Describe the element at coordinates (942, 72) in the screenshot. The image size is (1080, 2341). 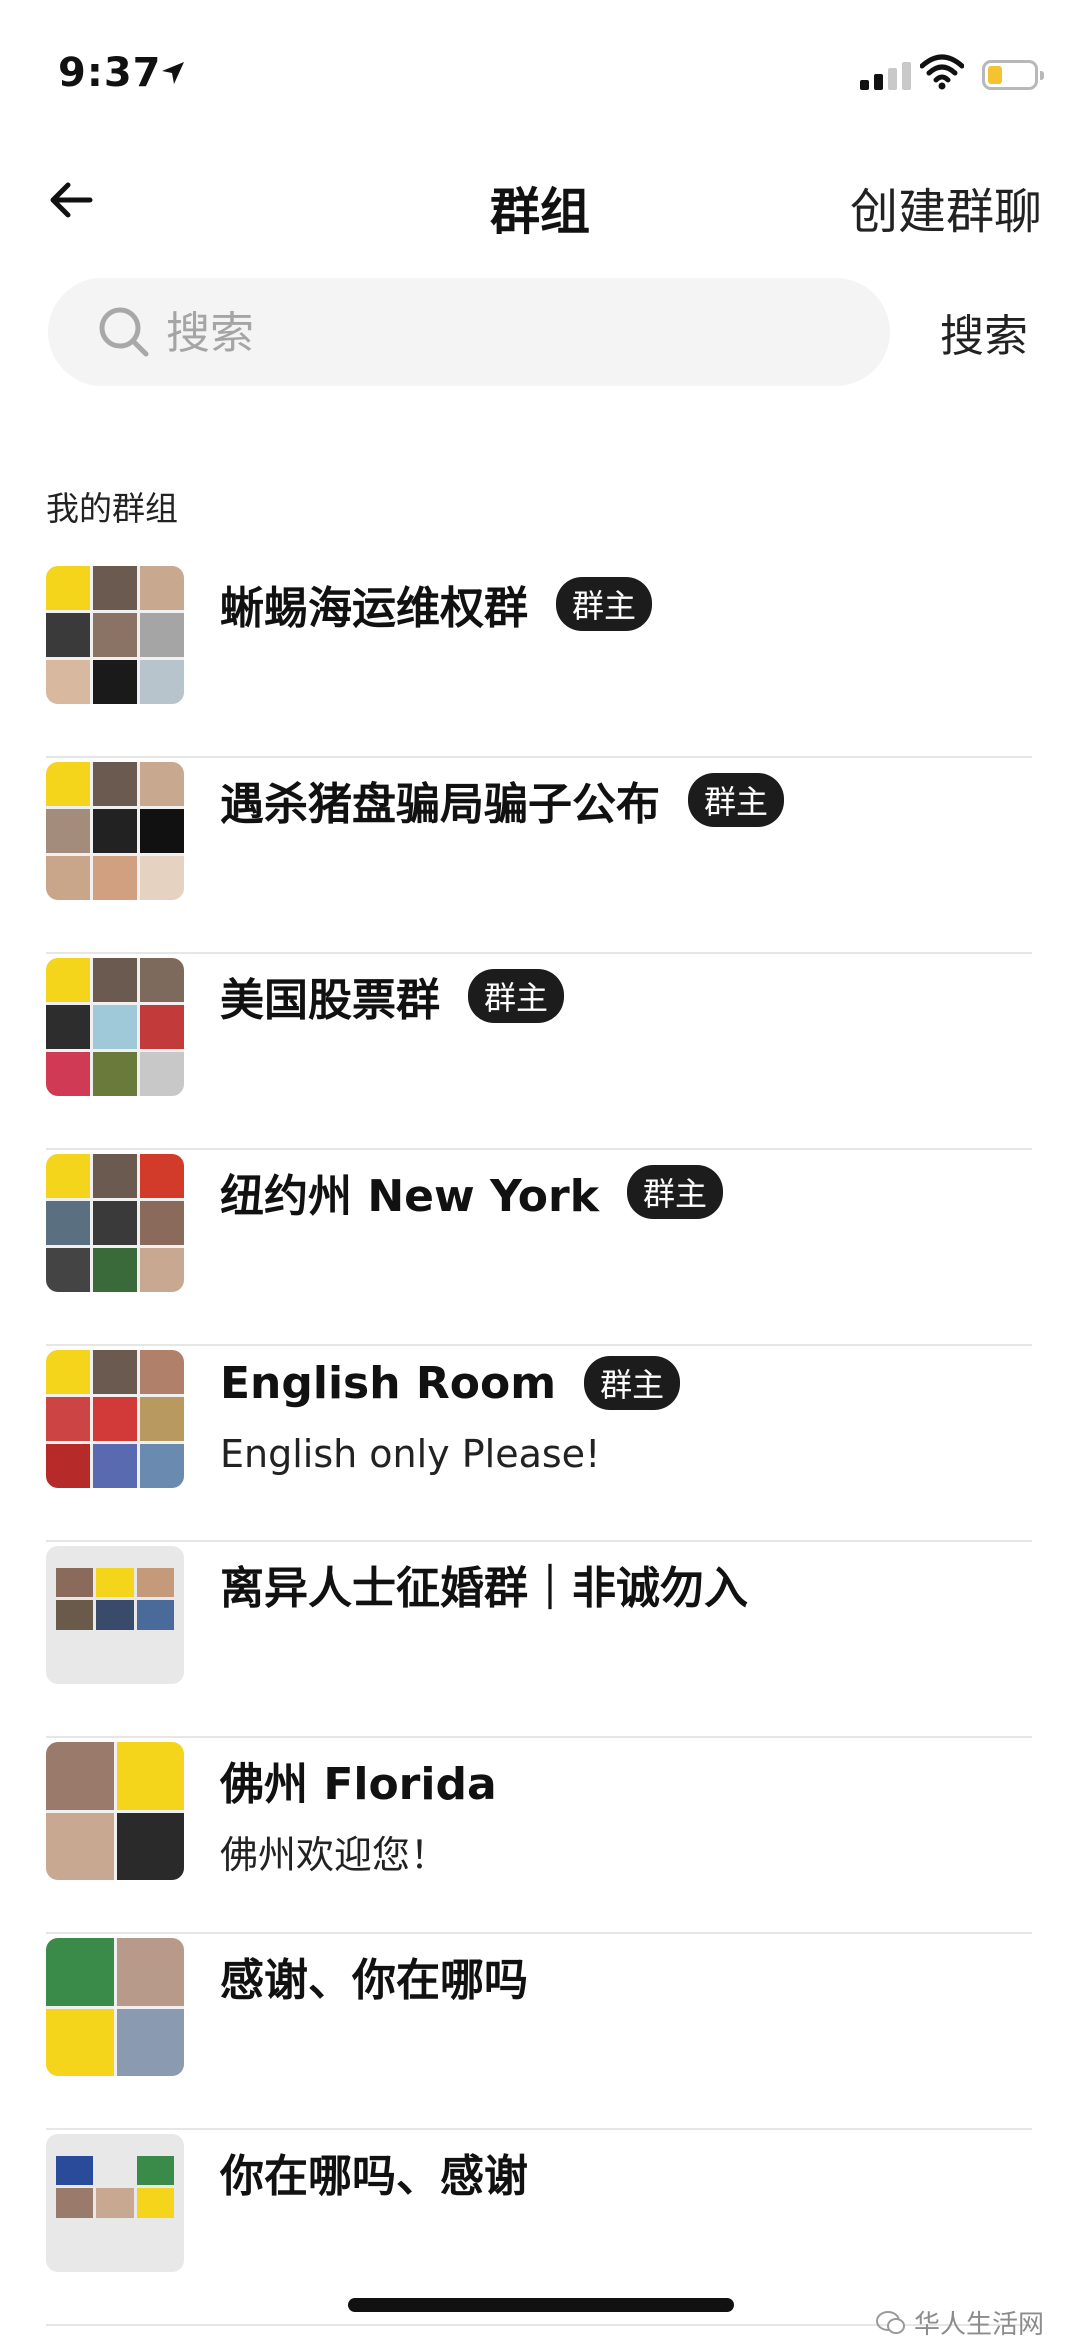
I see `wifi-icon` at that location.